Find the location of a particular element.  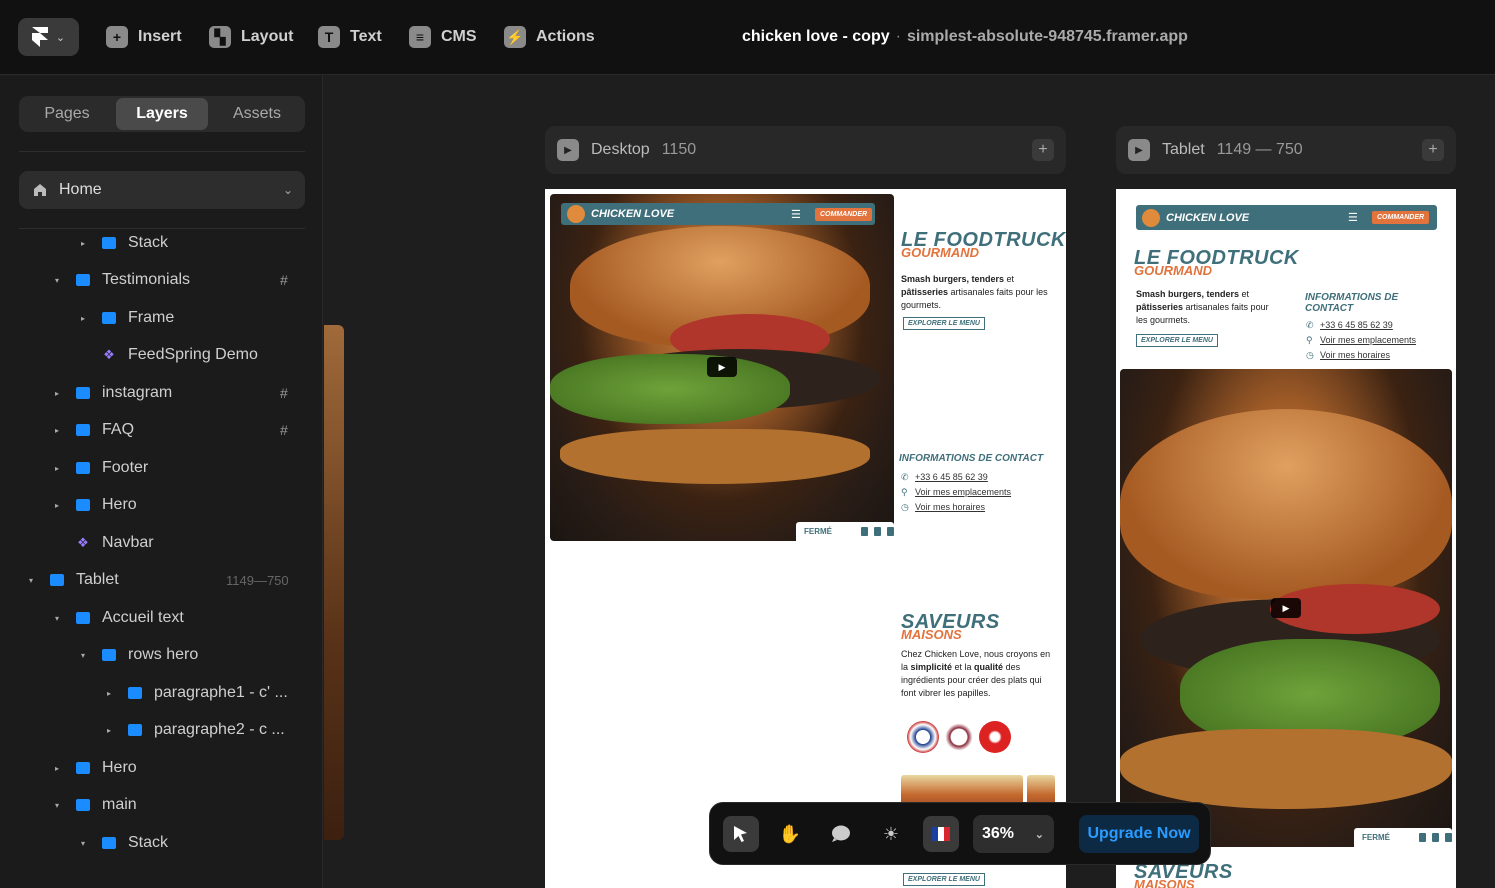

layer-row: ▾ Accueil text is located at coordinates (175, 618).